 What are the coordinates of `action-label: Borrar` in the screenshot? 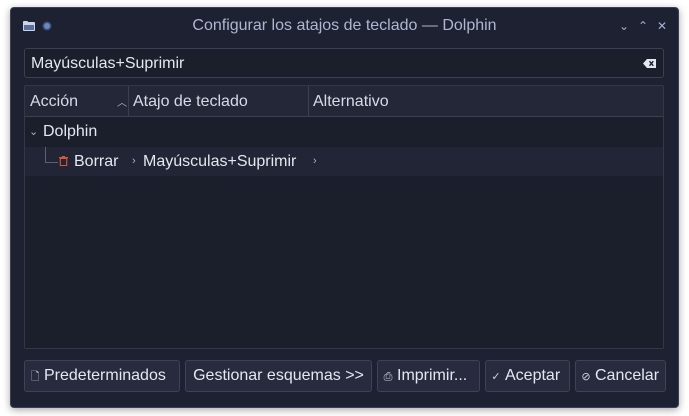 It's located at (96, 161).